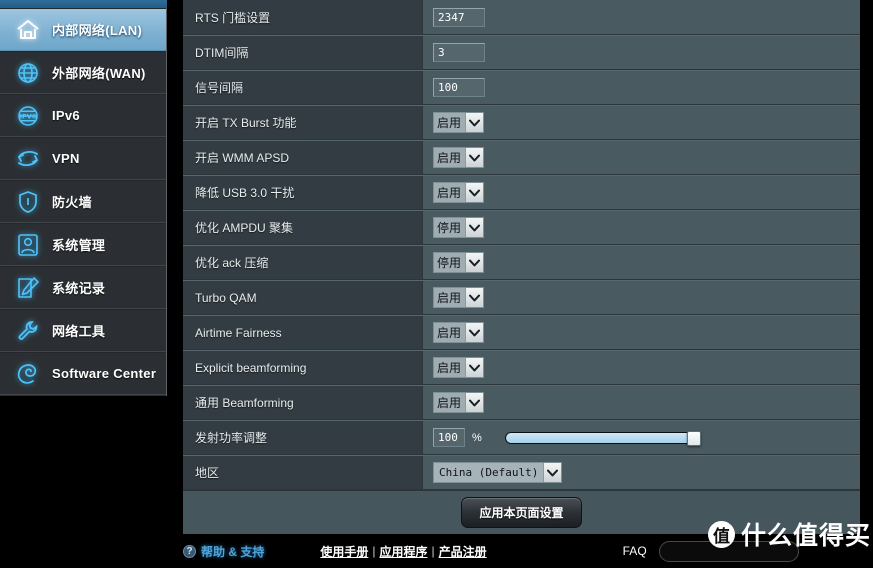 Image resolution: width=873 pixels, height=568 pixels. What do you see at coordinates (233, 551) in the screenshot?
I see `help-and-support-label: 帮助 & 支持` at bounding box center [233, 551].